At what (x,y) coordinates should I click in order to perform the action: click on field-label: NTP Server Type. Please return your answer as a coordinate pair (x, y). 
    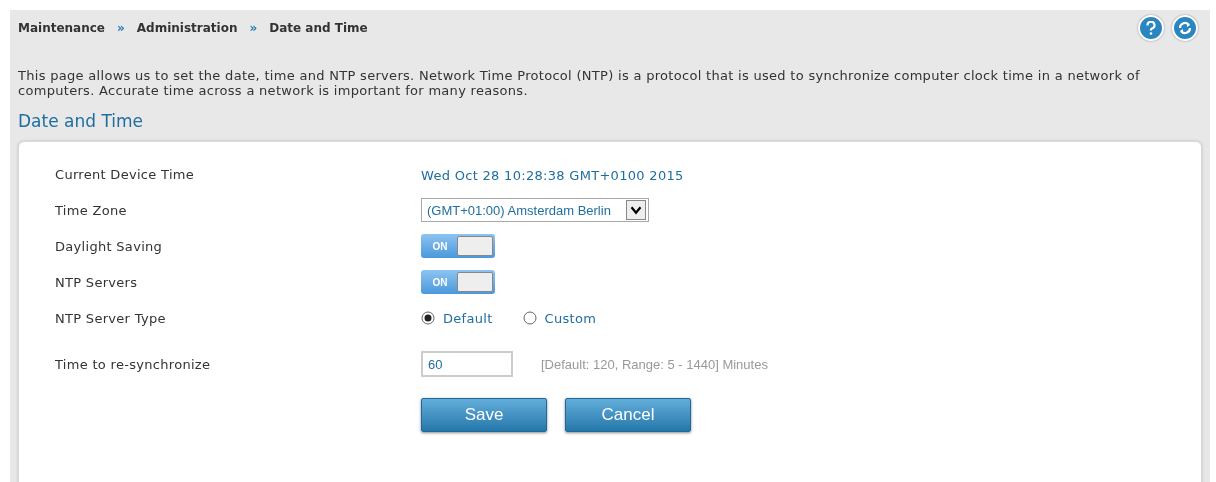
    Looking at the image, I should click on (111, 318).